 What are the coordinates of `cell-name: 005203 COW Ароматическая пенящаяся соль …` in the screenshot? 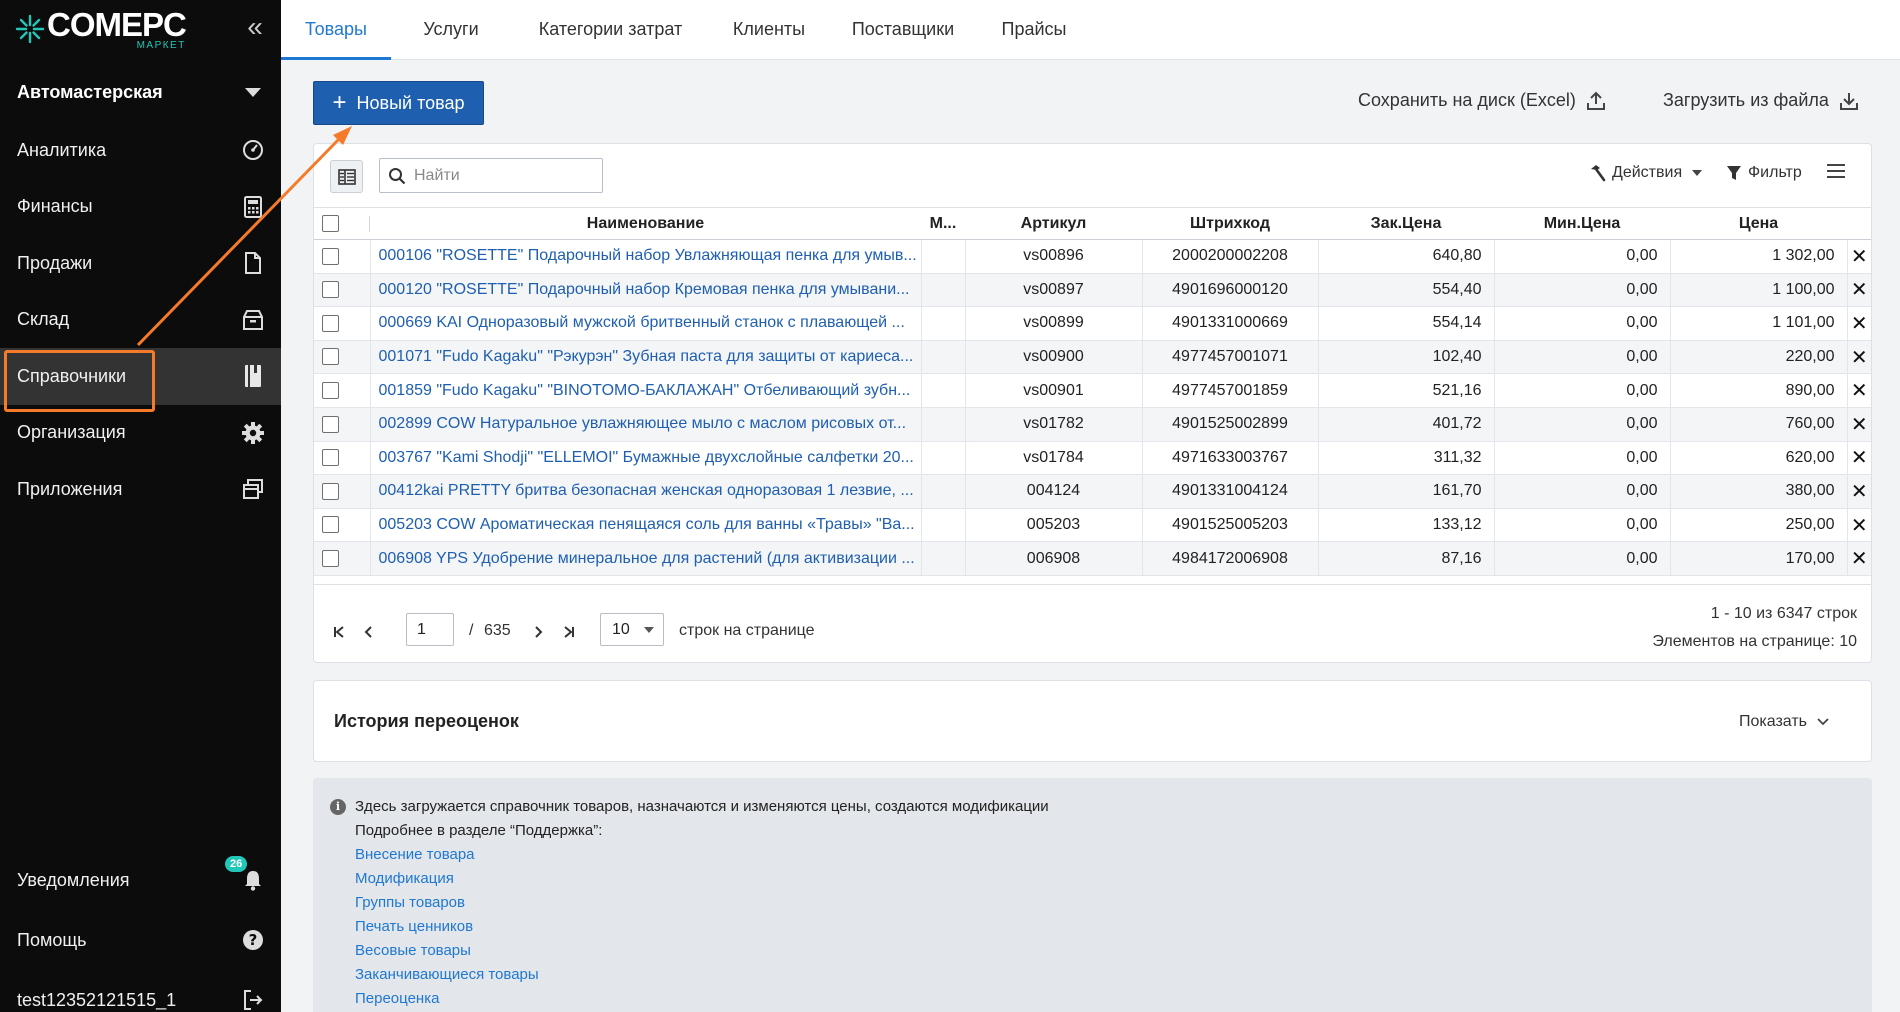 It's located at (646, 525).